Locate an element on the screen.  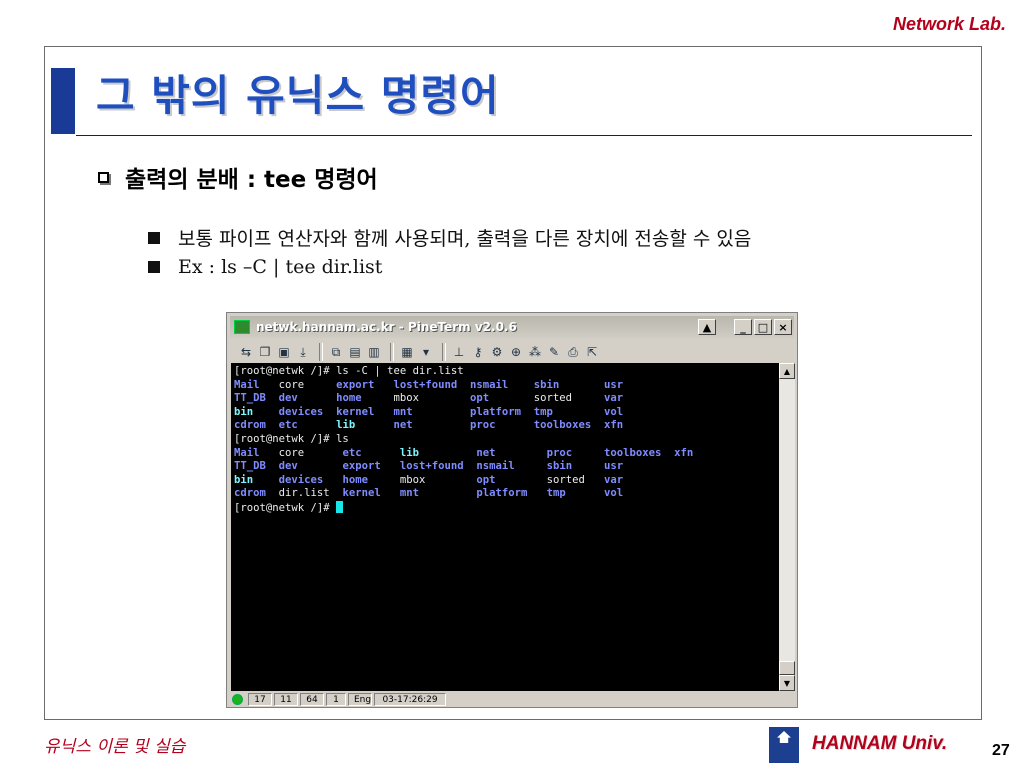
title-accent-bar is located at coordinates (63, 101).